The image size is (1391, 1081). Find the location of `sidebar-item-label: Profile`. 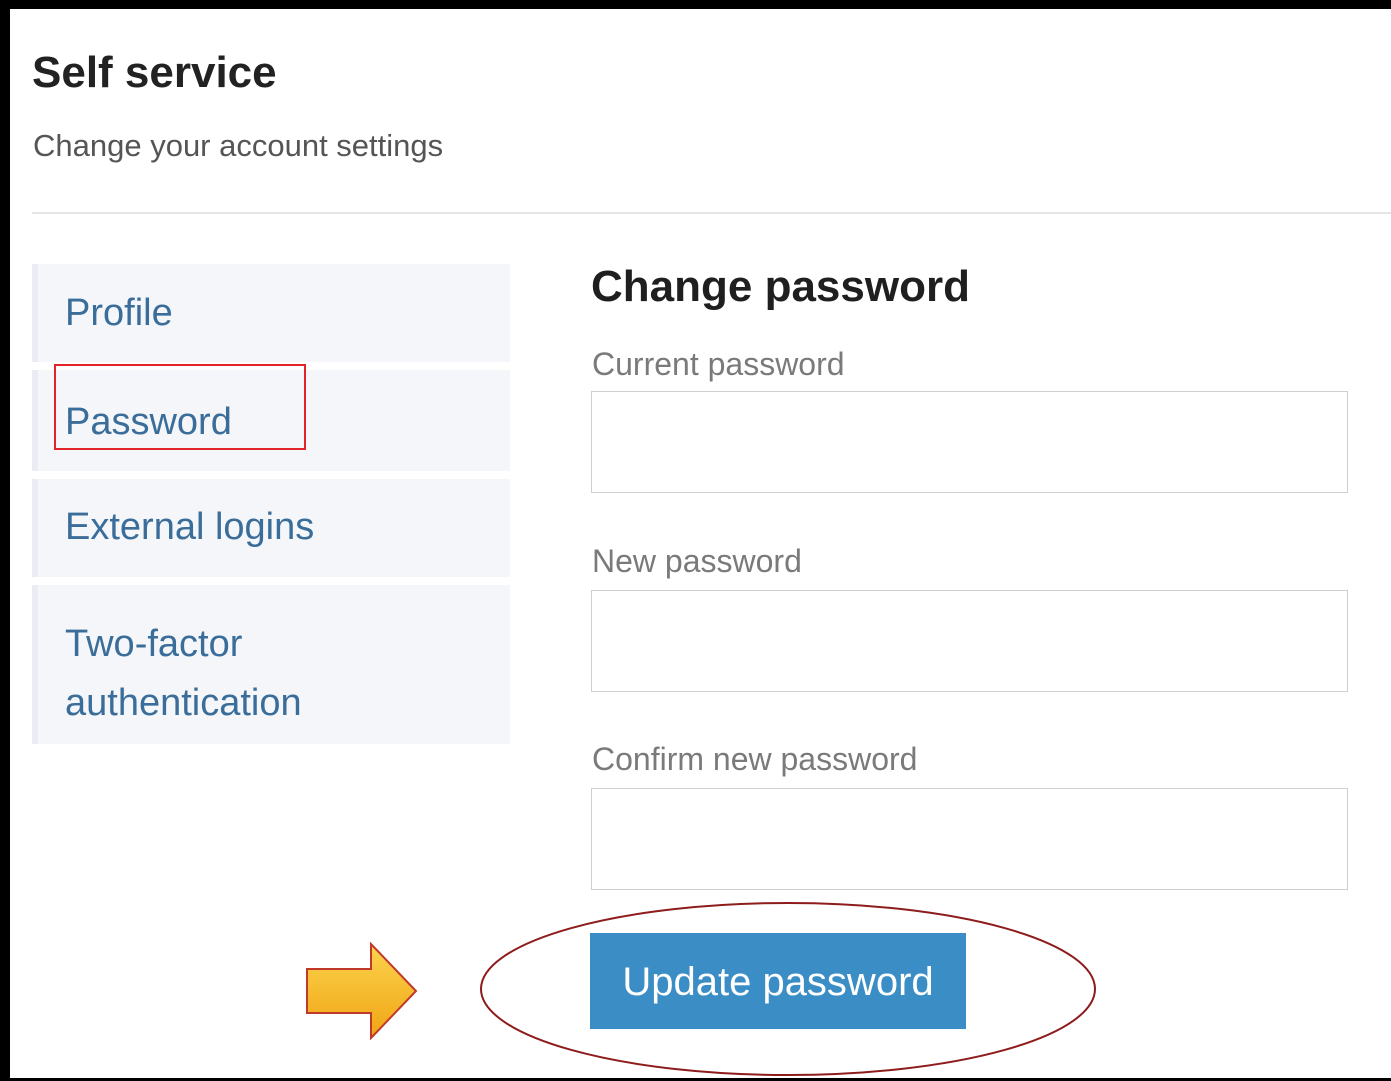

sidebar-item-label: Profile is located at coordinates (119, 313).